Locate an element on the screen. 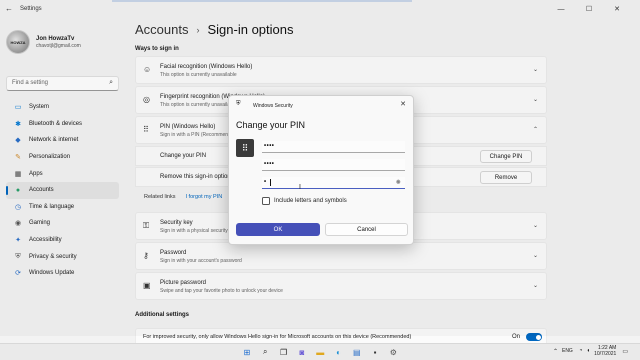 Image resolution: width=640 pixels, height=360 pixels. explorer-icon: ▬ is located at coordinates (320, 352).